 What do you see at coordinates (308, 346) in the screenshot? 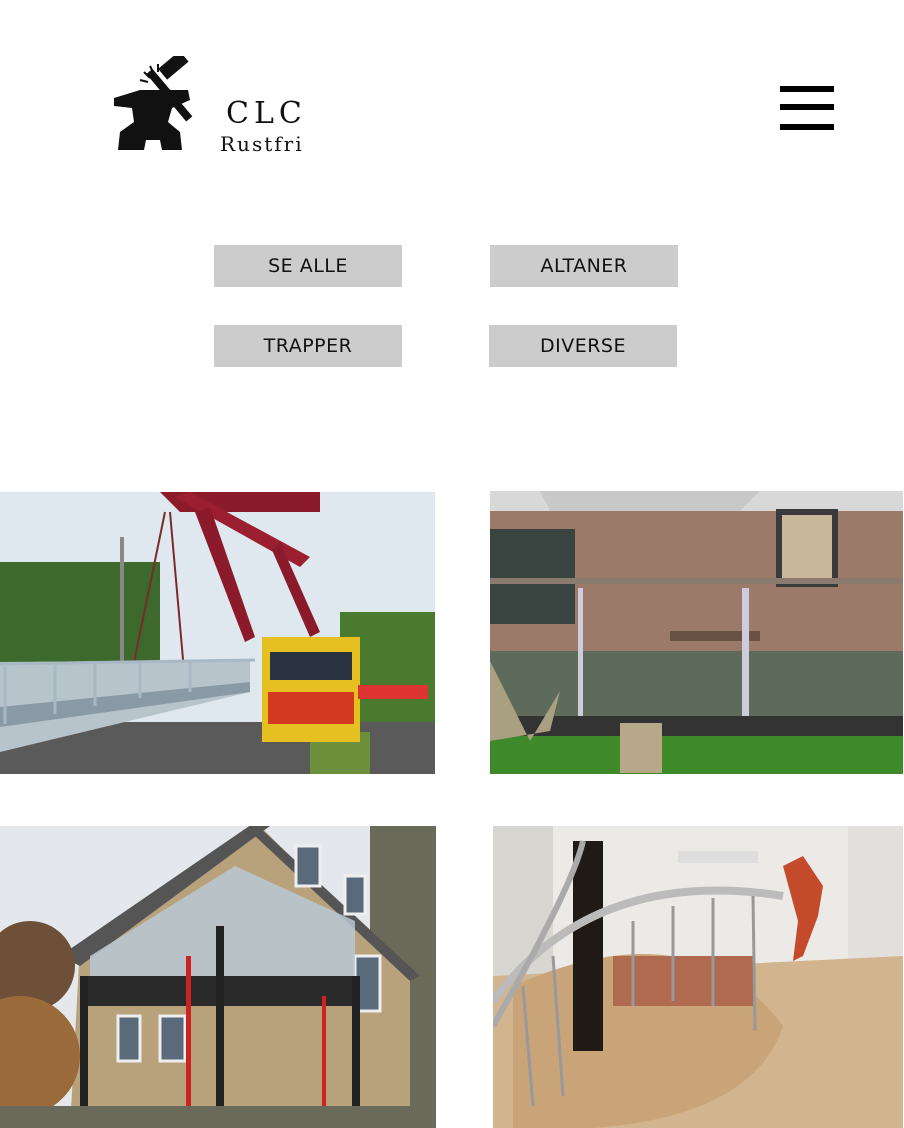
I see `filter-stairs-button: TRAPPER` at bounding box center [308, 346].